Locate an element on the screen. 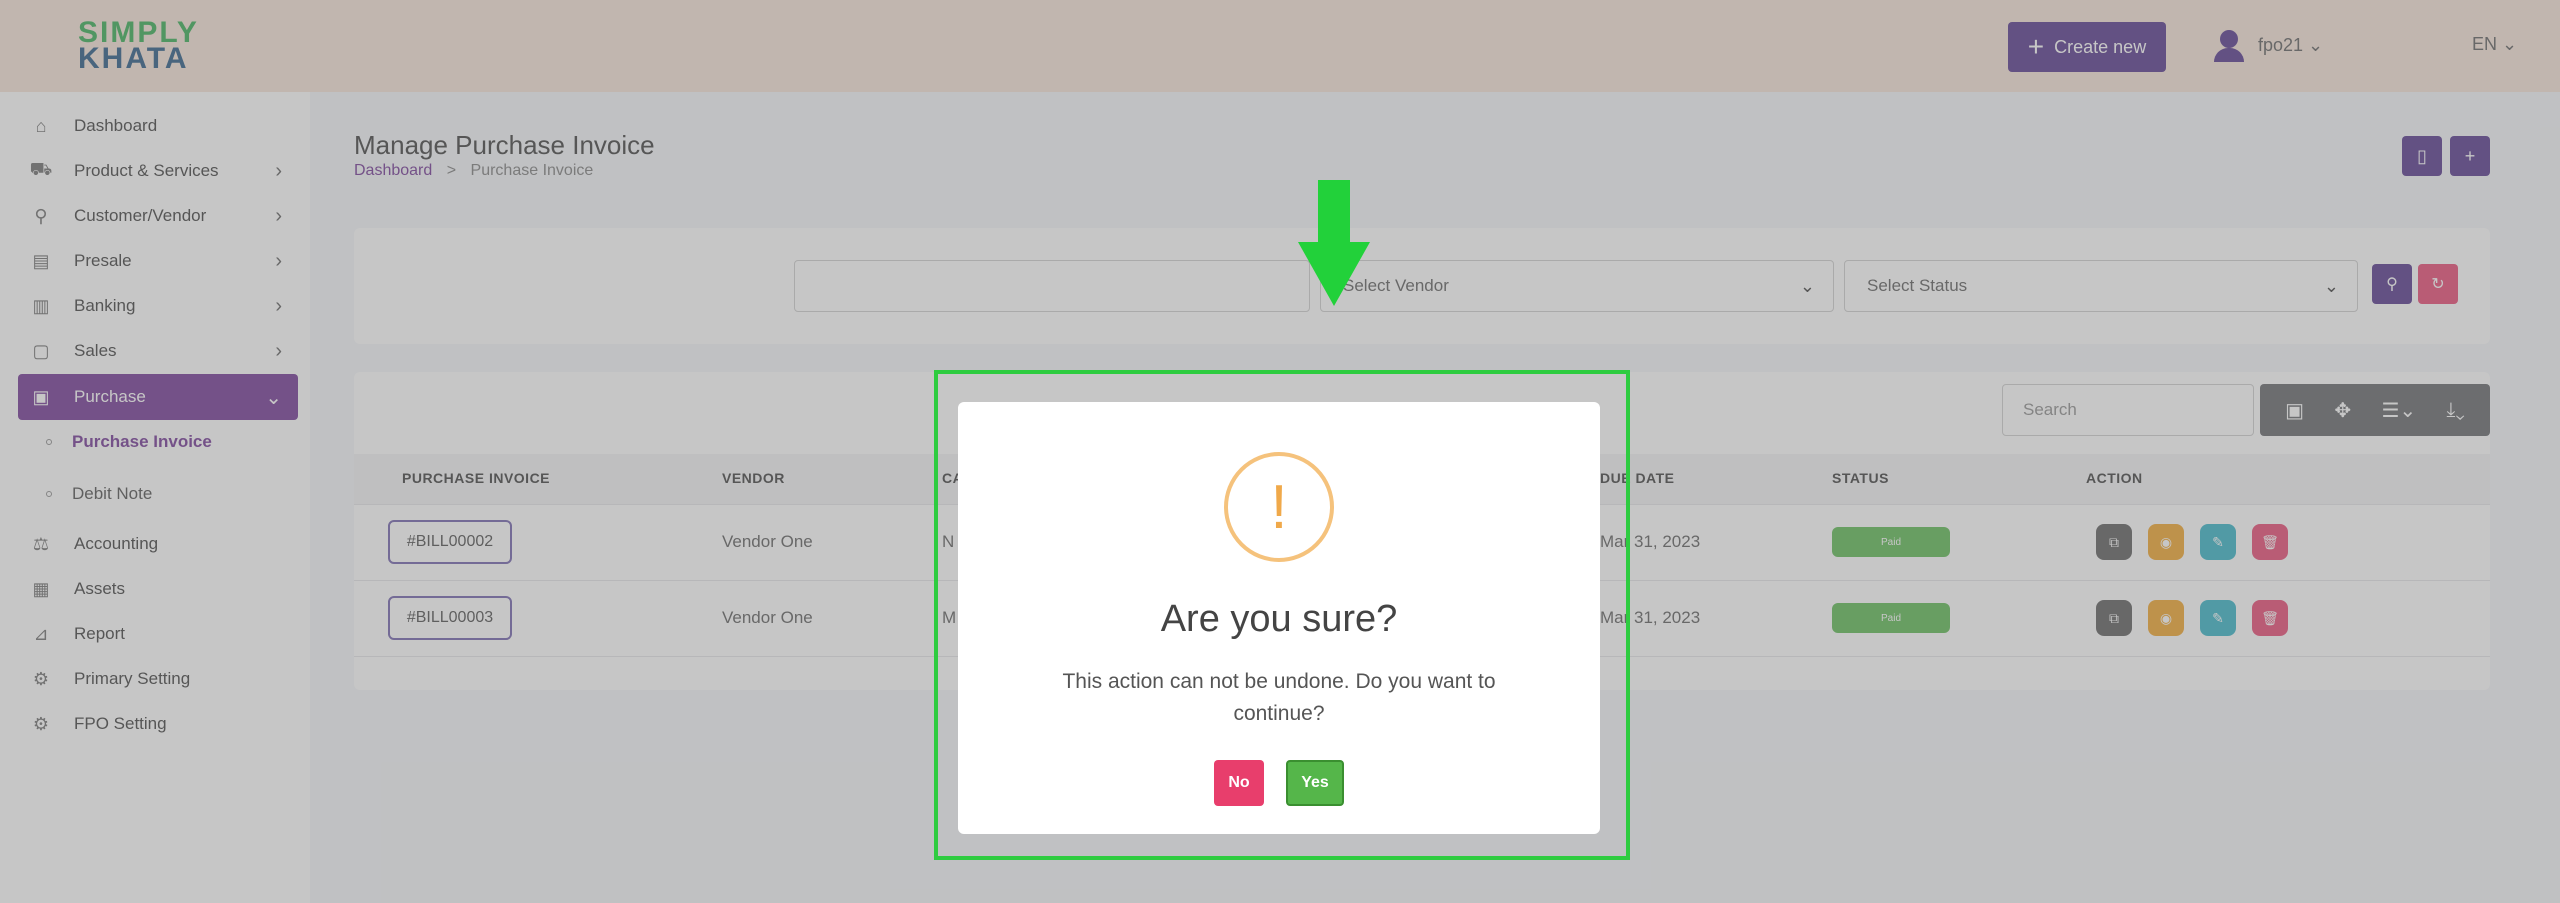 The height and width of the screenshot is (903, 2560). warning-icon: ! is located at coordinates (1279, 507).